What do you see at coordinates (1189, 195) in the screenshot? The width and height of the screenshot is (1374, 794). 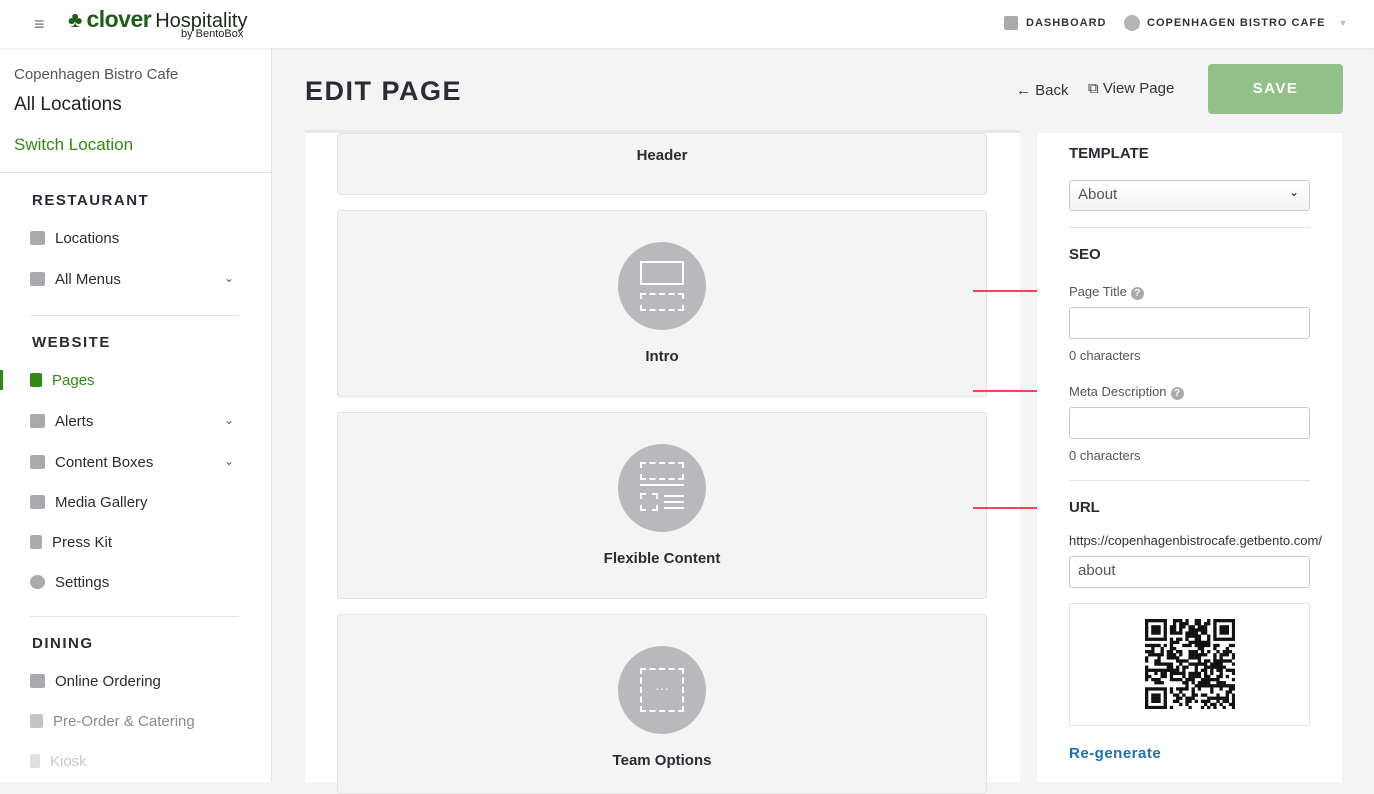 I see `template-select: About ⌄` at bounding box center [1189, 195].